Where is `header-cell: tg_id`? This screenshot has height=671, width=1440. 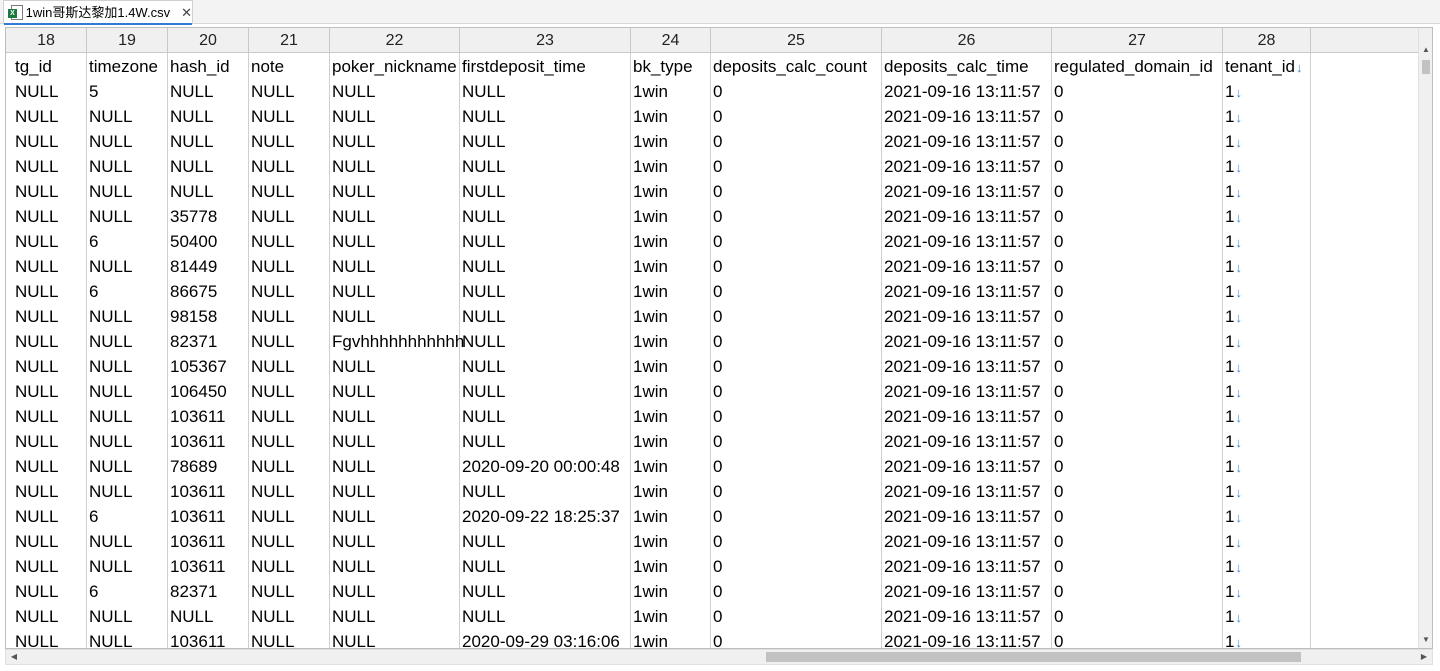 header-cell: tg_id is located at coordinates (46, 66).